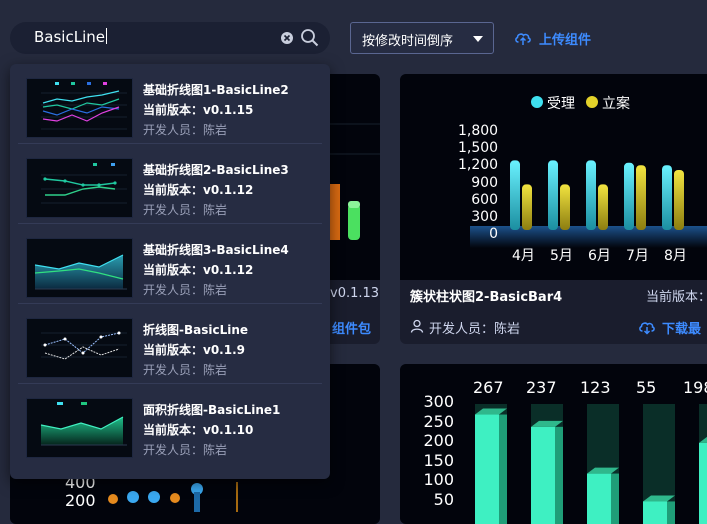 The width and height of the screenshot is (707, 524). What do you see at coordinates (438, 421) in the screenshot?
I see `y-tick: 250` at bounding box center [438, 421].